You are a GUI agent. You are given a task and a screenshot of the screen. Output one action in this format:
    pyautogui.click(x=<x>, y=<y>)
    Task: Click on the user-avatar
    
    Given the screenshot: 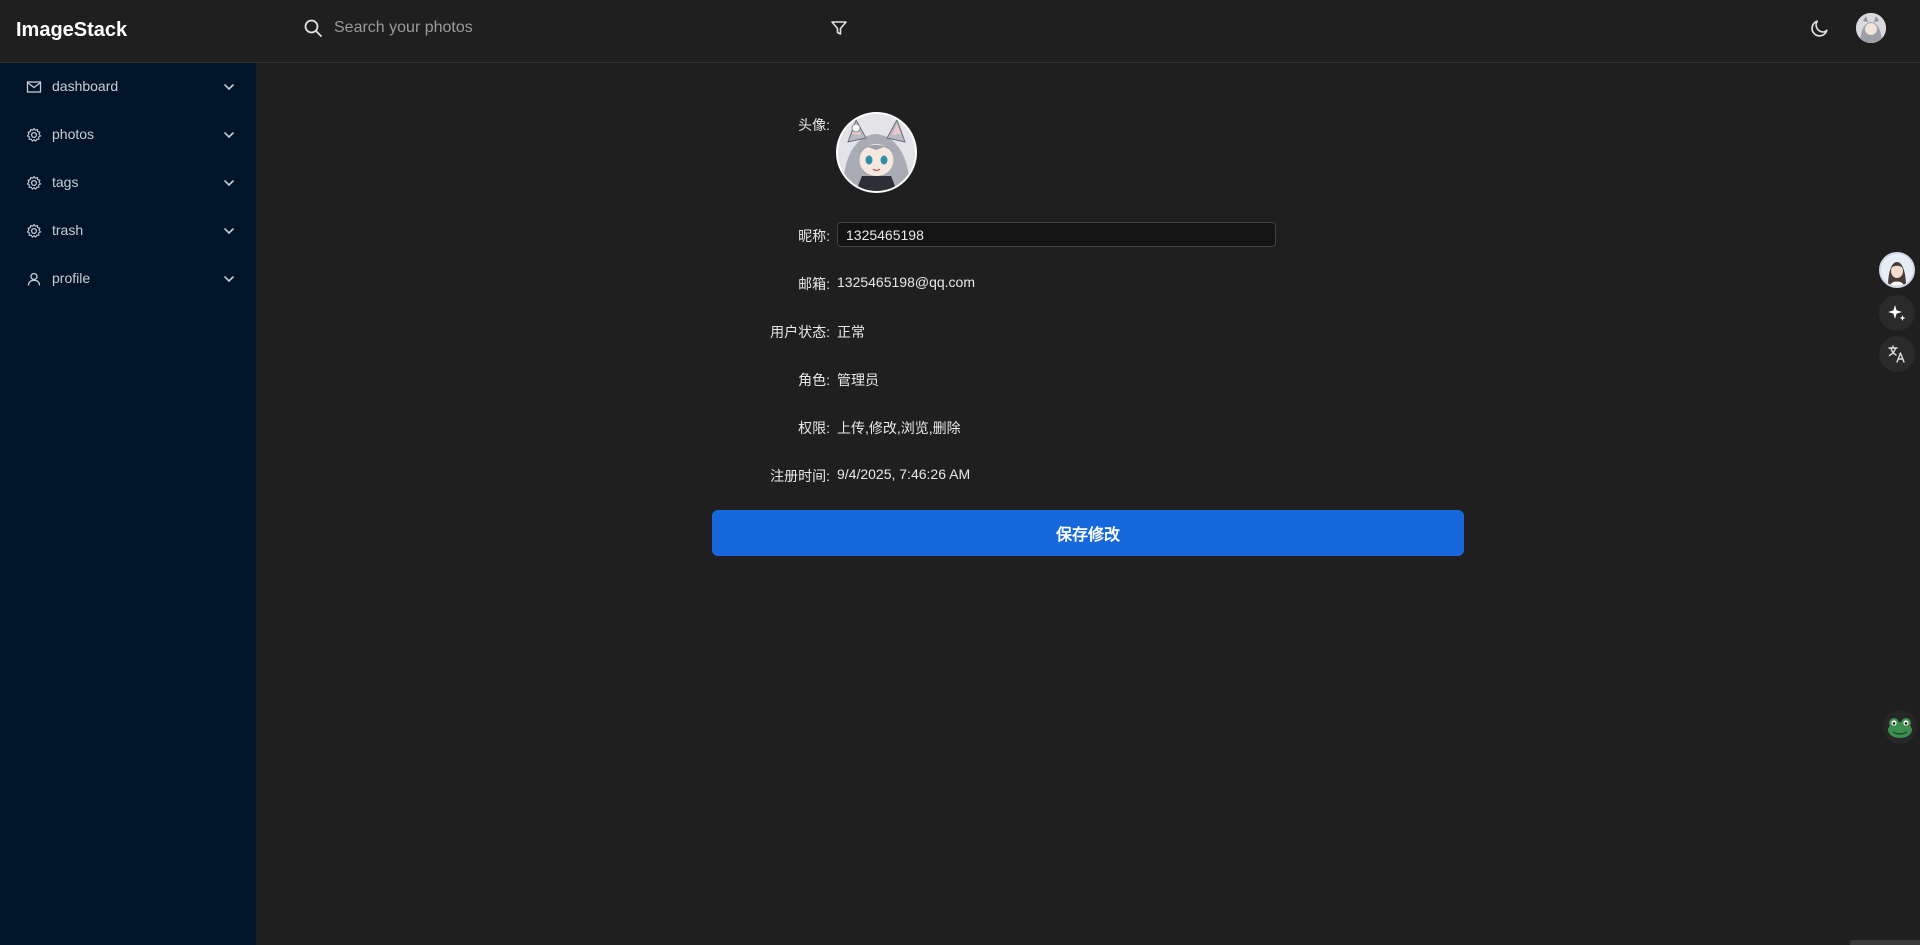 What is the action you would take?
    pyautogui.click(x=1871, y=28)
    